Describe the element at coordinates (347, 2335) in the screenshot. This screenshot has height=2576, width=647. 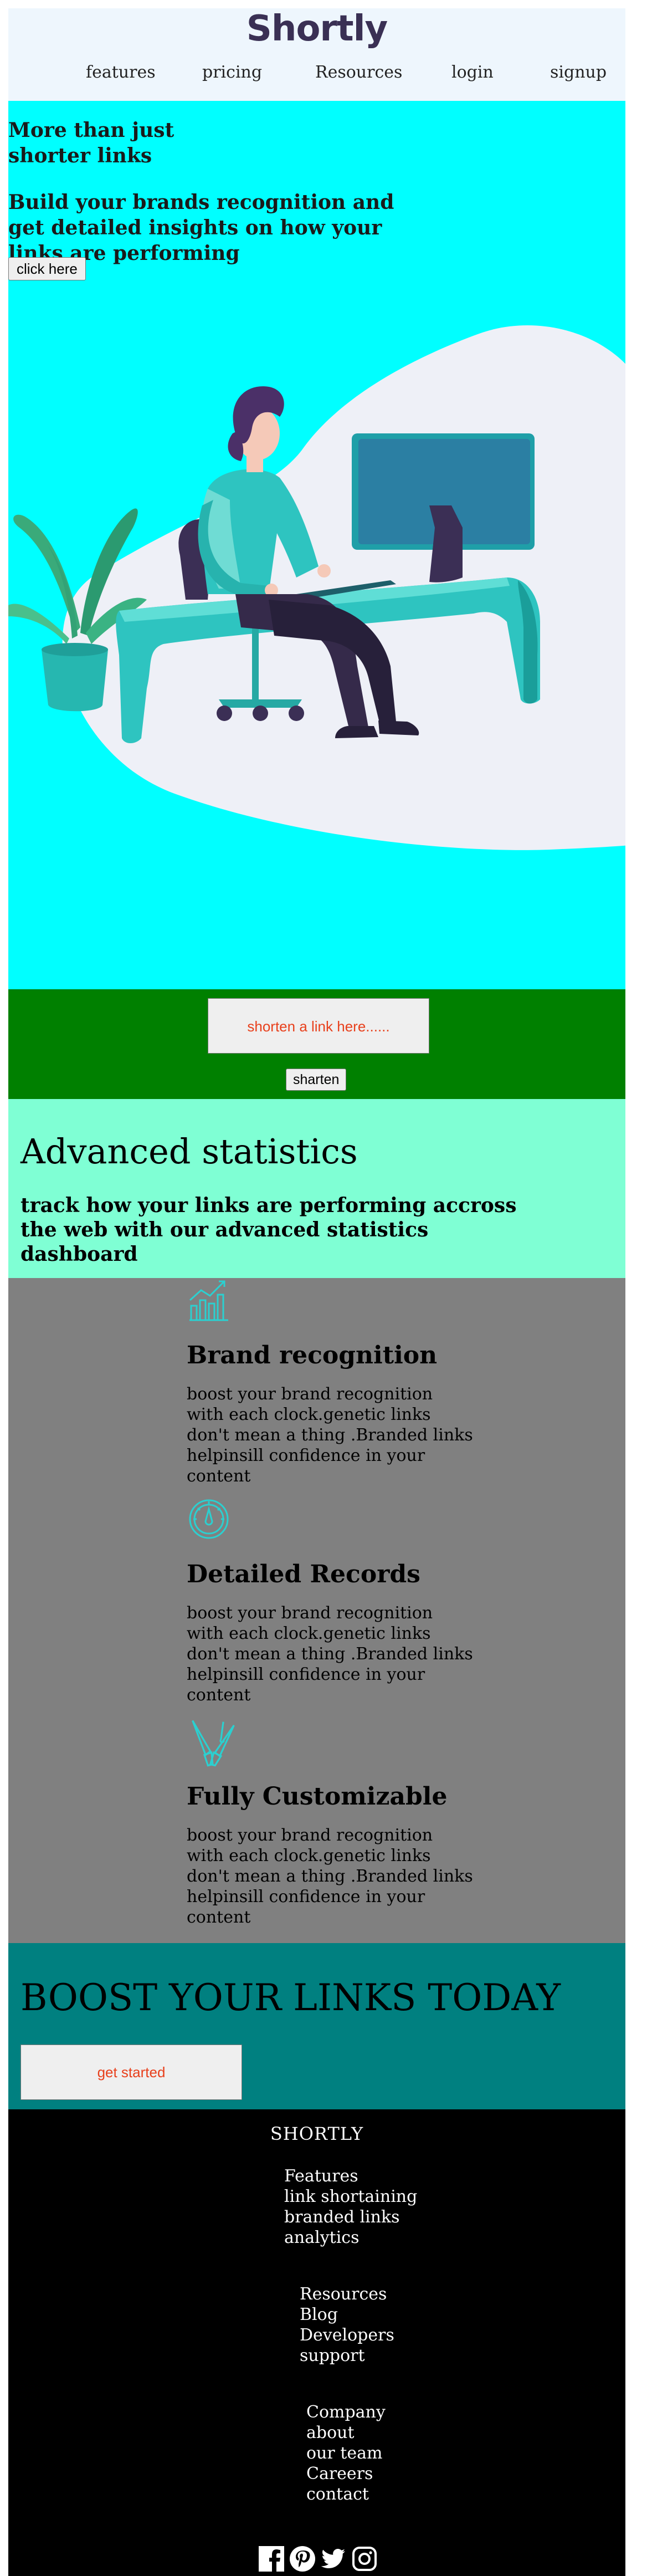
I see `footer-link: Developers` at that location.